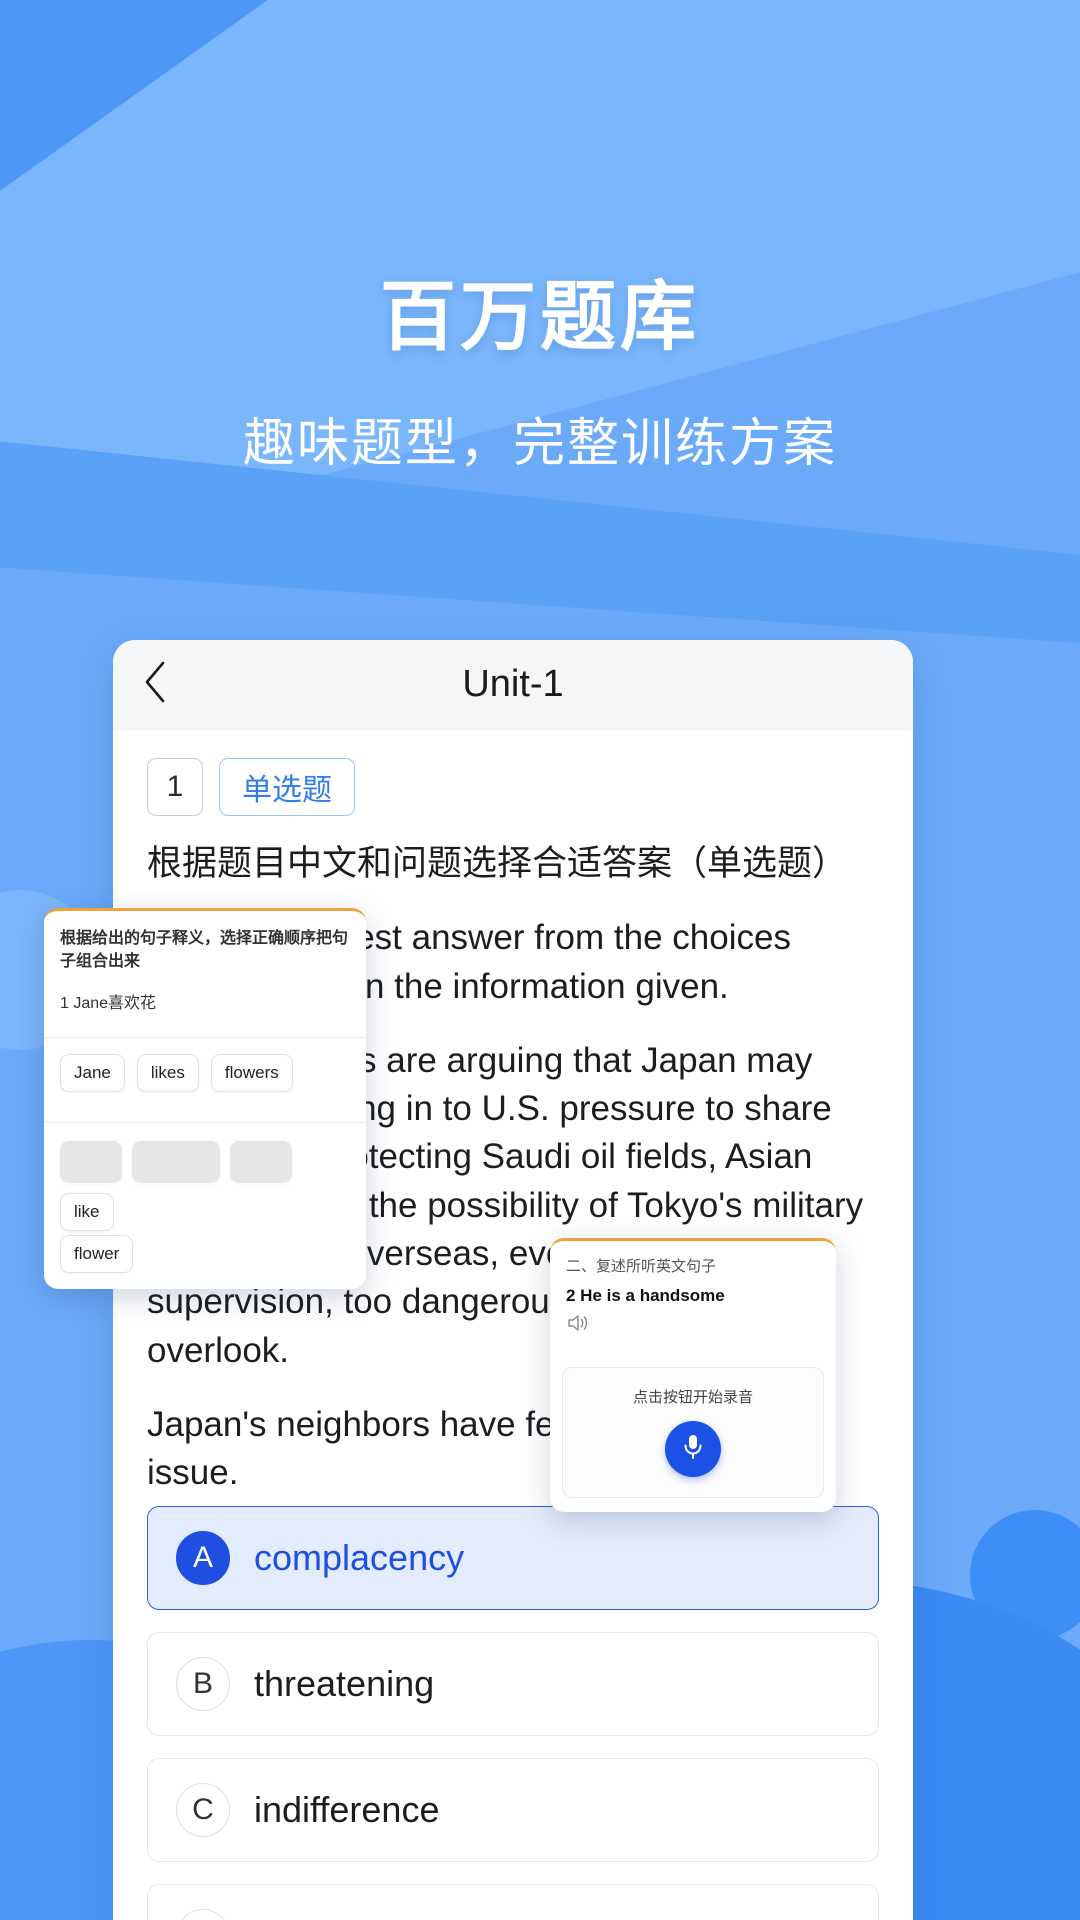 This screenshot has width=1080, height=1920. What do you see at coordinates (645, 1295) in the screenshot?
I see `listening-sentence: 2 He is a handsome` at bounding box center [645, 1295].